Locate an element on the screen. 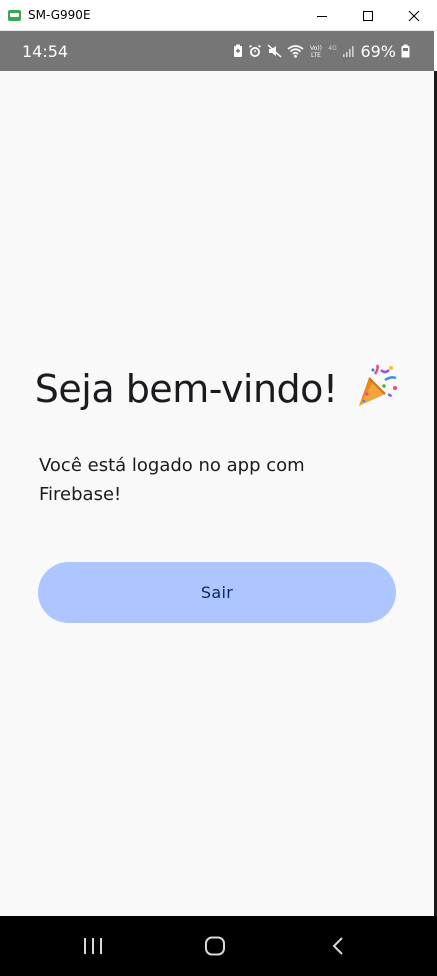 This screenshot has width=437, height=976. svg-text: 4G is located at coordinates (333, 48).